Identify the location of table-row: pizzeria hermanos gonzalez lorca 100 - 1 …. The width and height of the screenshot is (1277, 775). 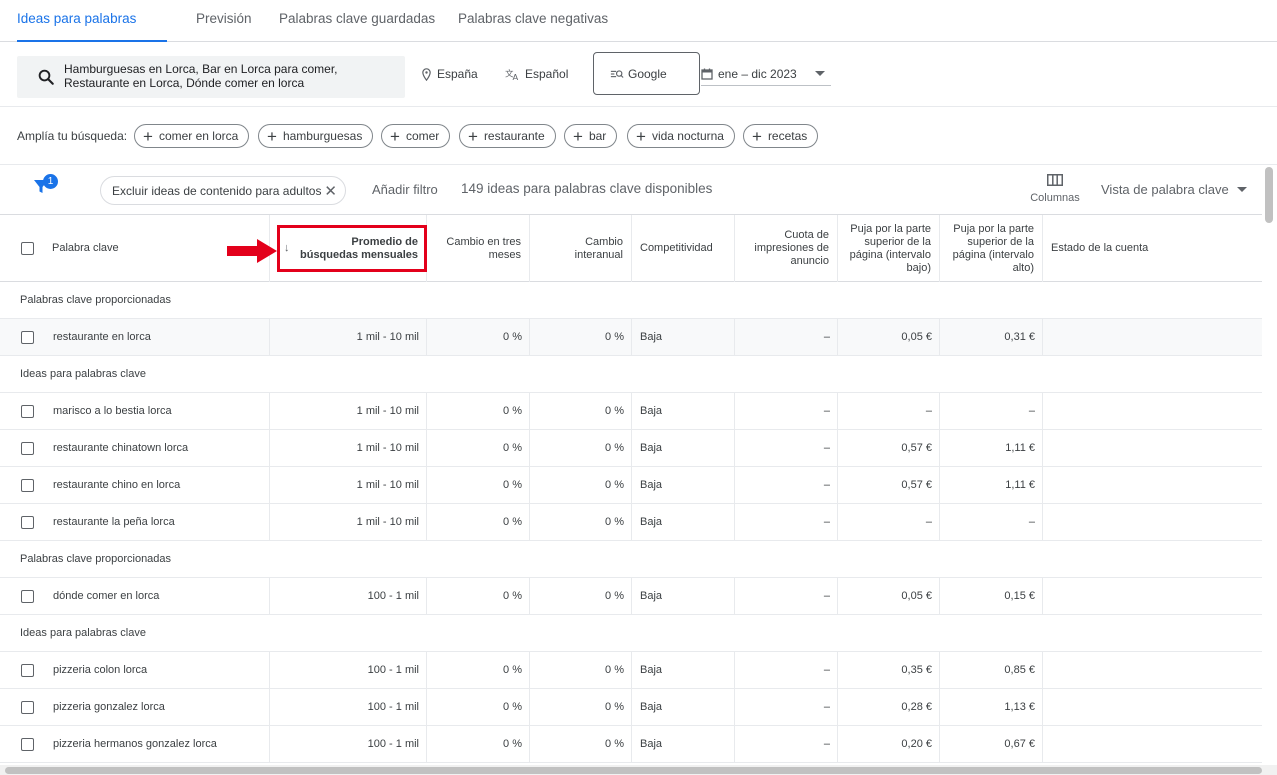
(631, 744).